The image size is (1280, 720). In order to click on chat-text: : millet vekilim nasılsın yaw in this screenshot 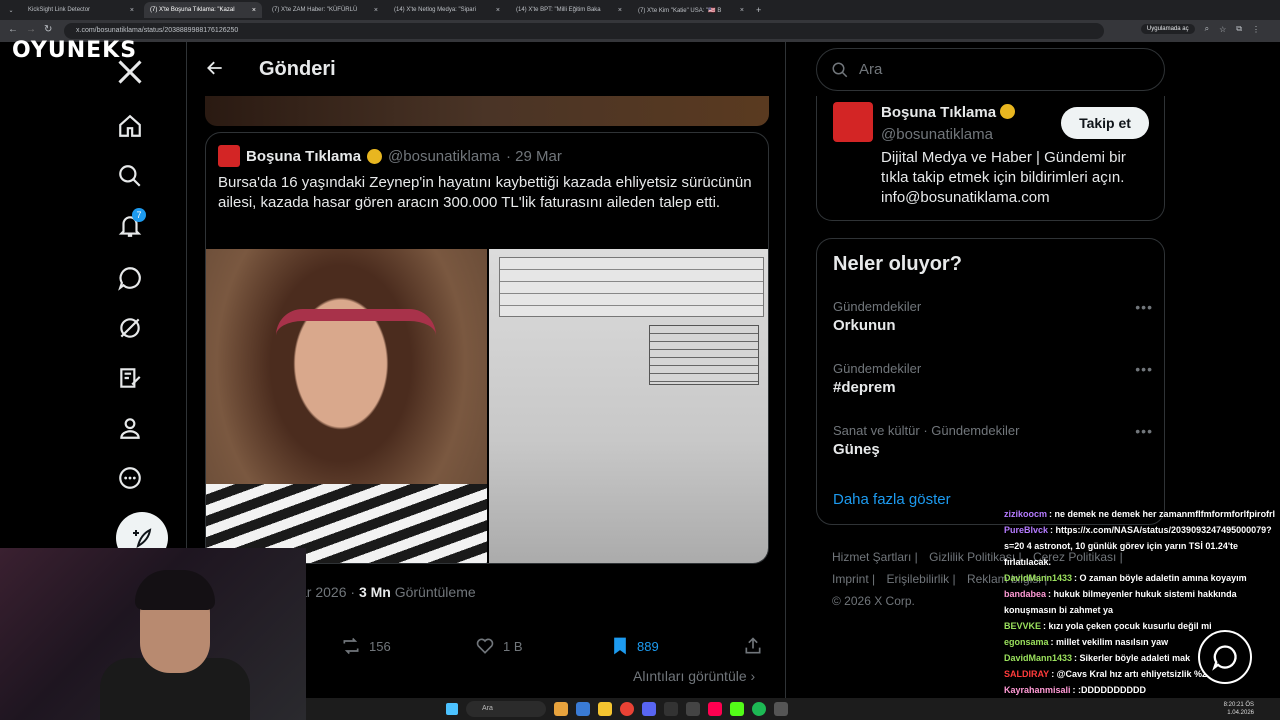, I will do `click(1109, 642)`.